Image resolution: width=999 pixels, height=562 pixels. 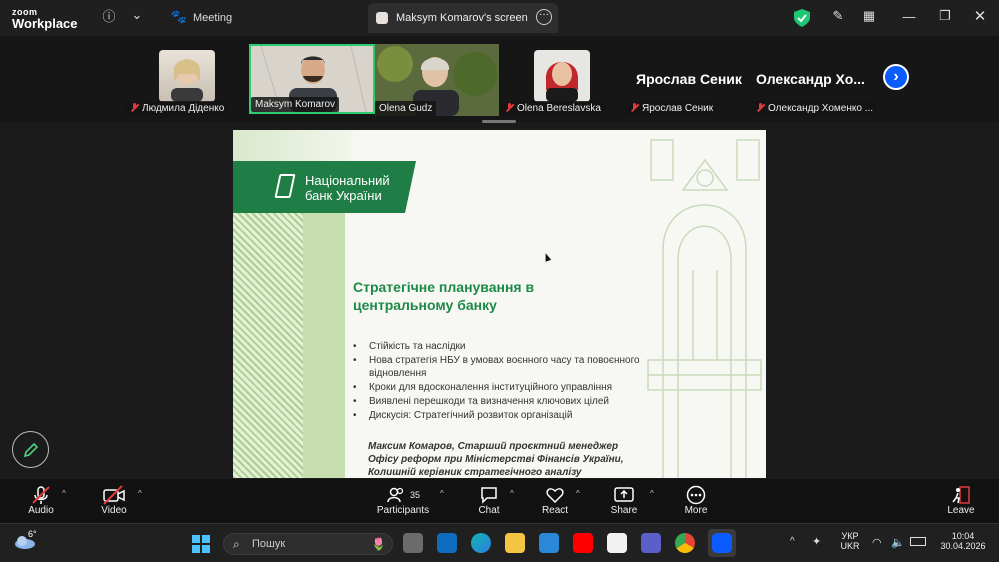 What do you see at coordinates (481, 543) in the screenshot?
I see `edge-icon` at bounding box center [481, 543].